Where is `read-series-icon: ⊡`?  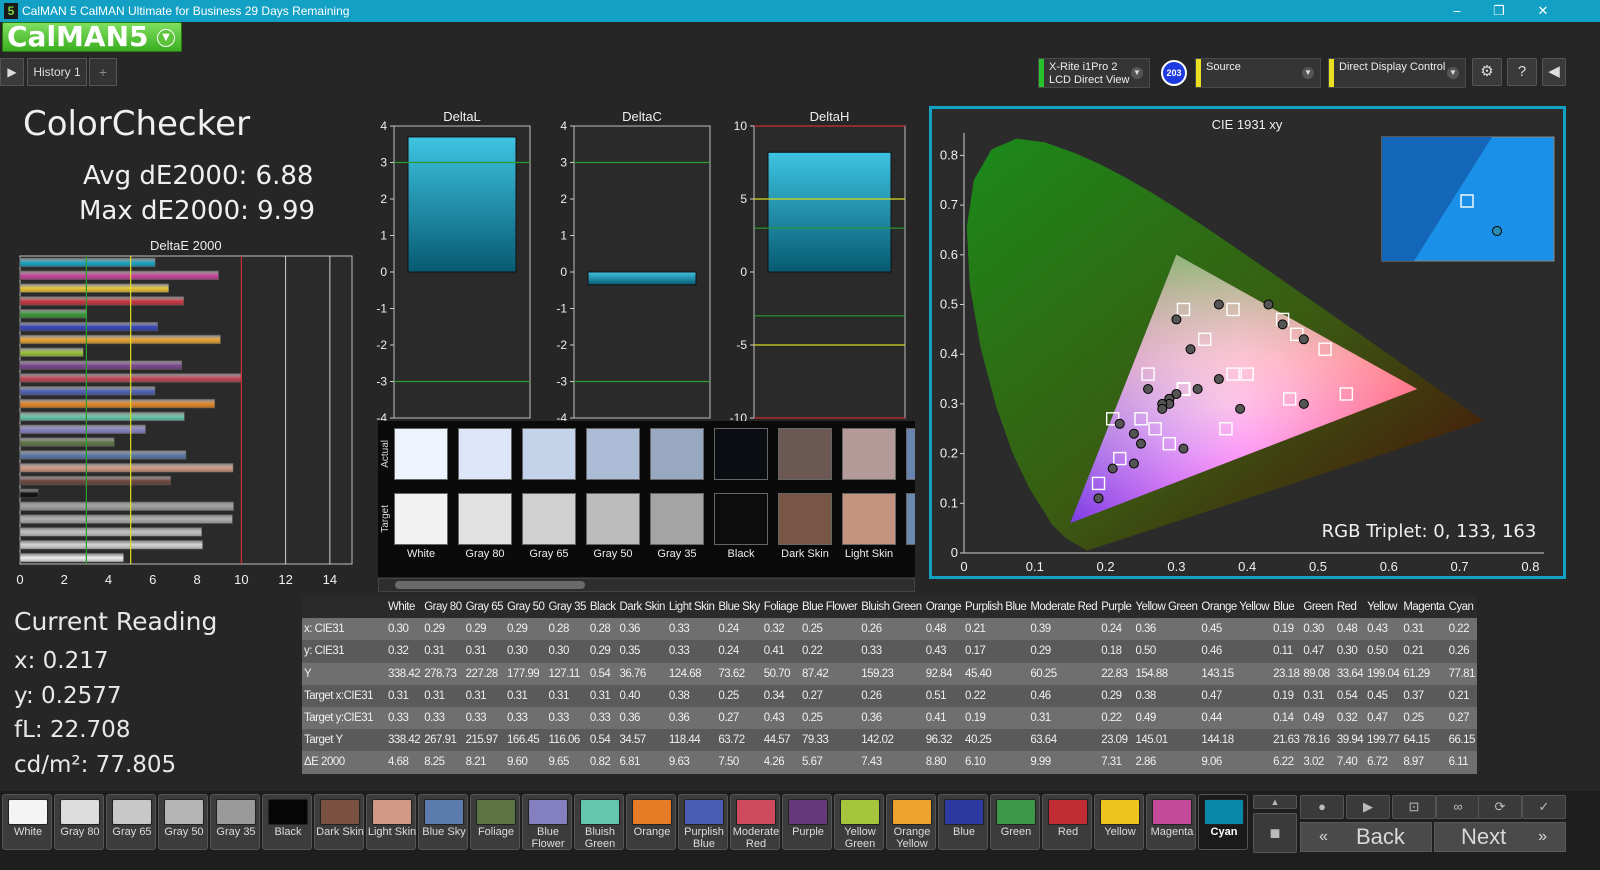
read-series-icon: ⊡ is located at coordinates (1414, 807).